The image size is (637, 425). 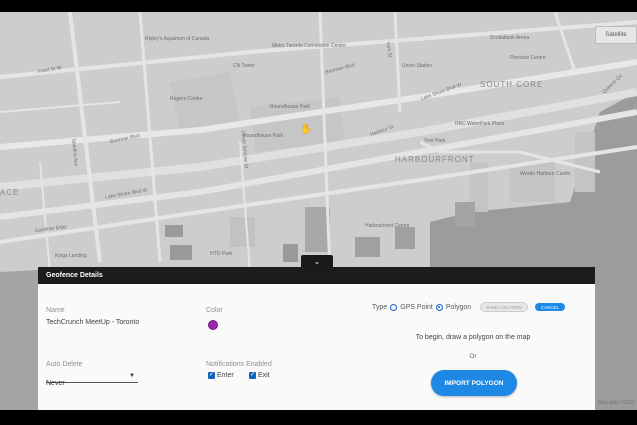 I want to click on enter-checkbox: ✓ Enter, so click(x=221, y=375).